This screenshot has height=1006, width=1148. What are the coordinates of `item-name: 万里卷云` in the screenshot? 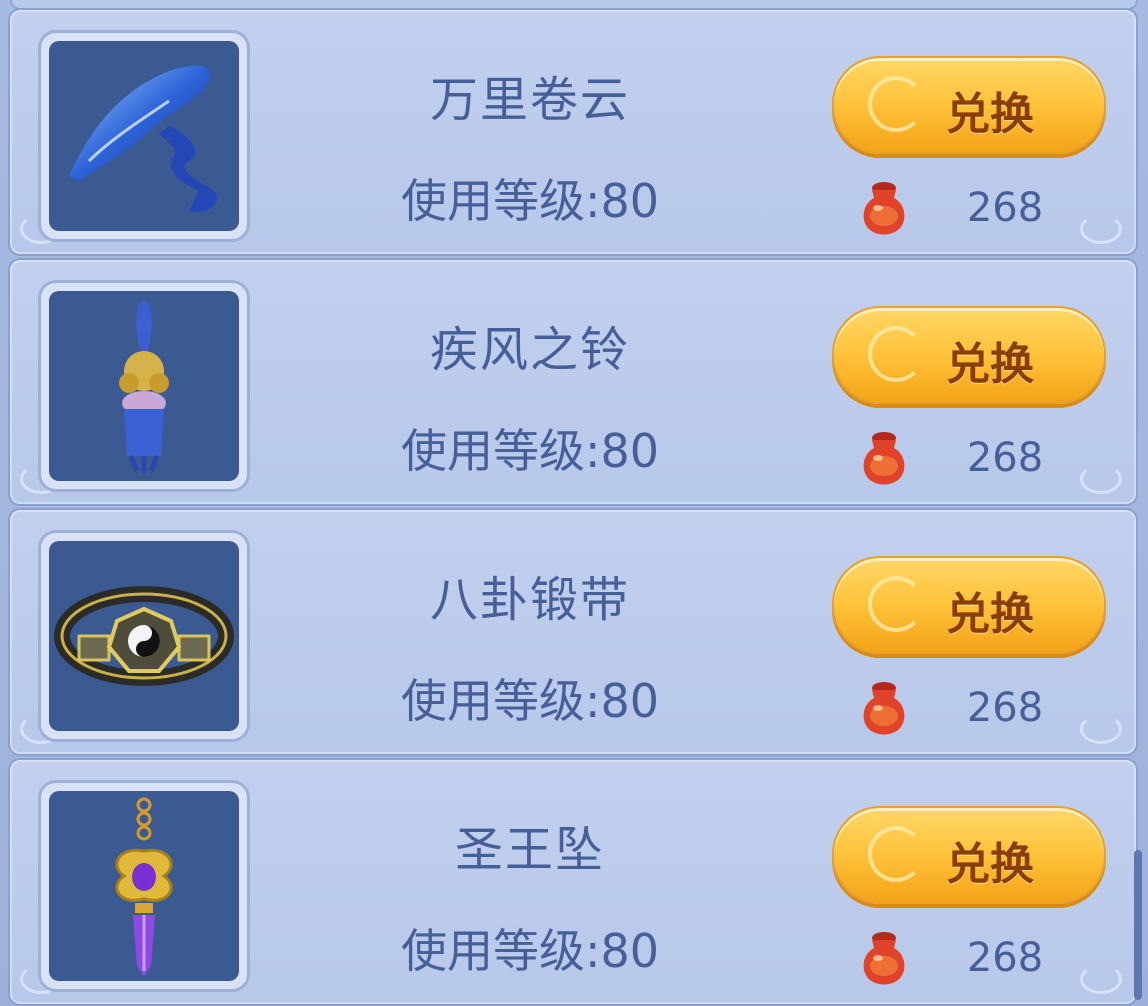 It's located at (529, 100).